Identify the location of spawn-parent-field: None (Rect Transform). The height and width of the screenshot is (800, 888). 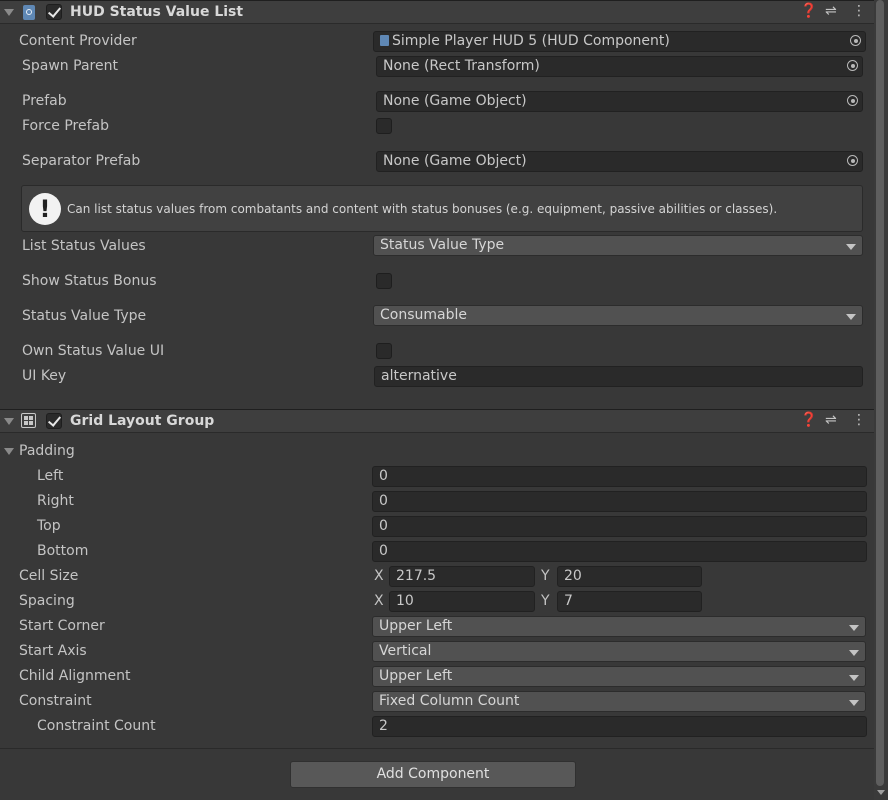
(619, 66).